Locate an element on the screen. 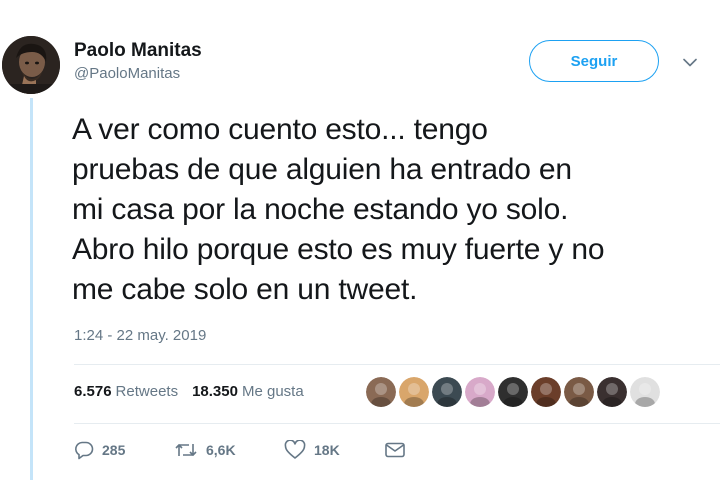 The height and width of the screenshot is (480, 720). retweets-stat: 6.576 Retweets is located at coordinates (126, 391).